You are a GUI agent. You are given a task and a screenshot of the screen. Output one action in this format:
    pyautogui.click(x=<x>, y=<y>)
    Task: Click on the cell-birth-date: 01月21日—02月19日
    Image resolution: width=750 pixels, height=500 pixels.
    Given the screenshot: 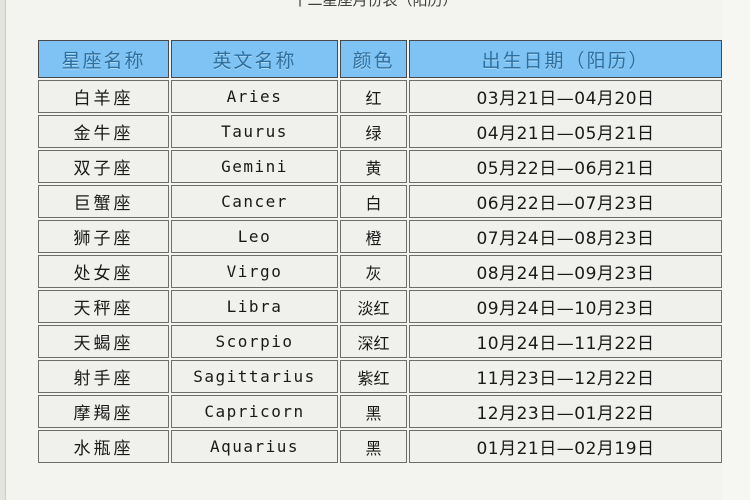 What is the action you would take?
    pyautogui.click(x=565, y=446)
    